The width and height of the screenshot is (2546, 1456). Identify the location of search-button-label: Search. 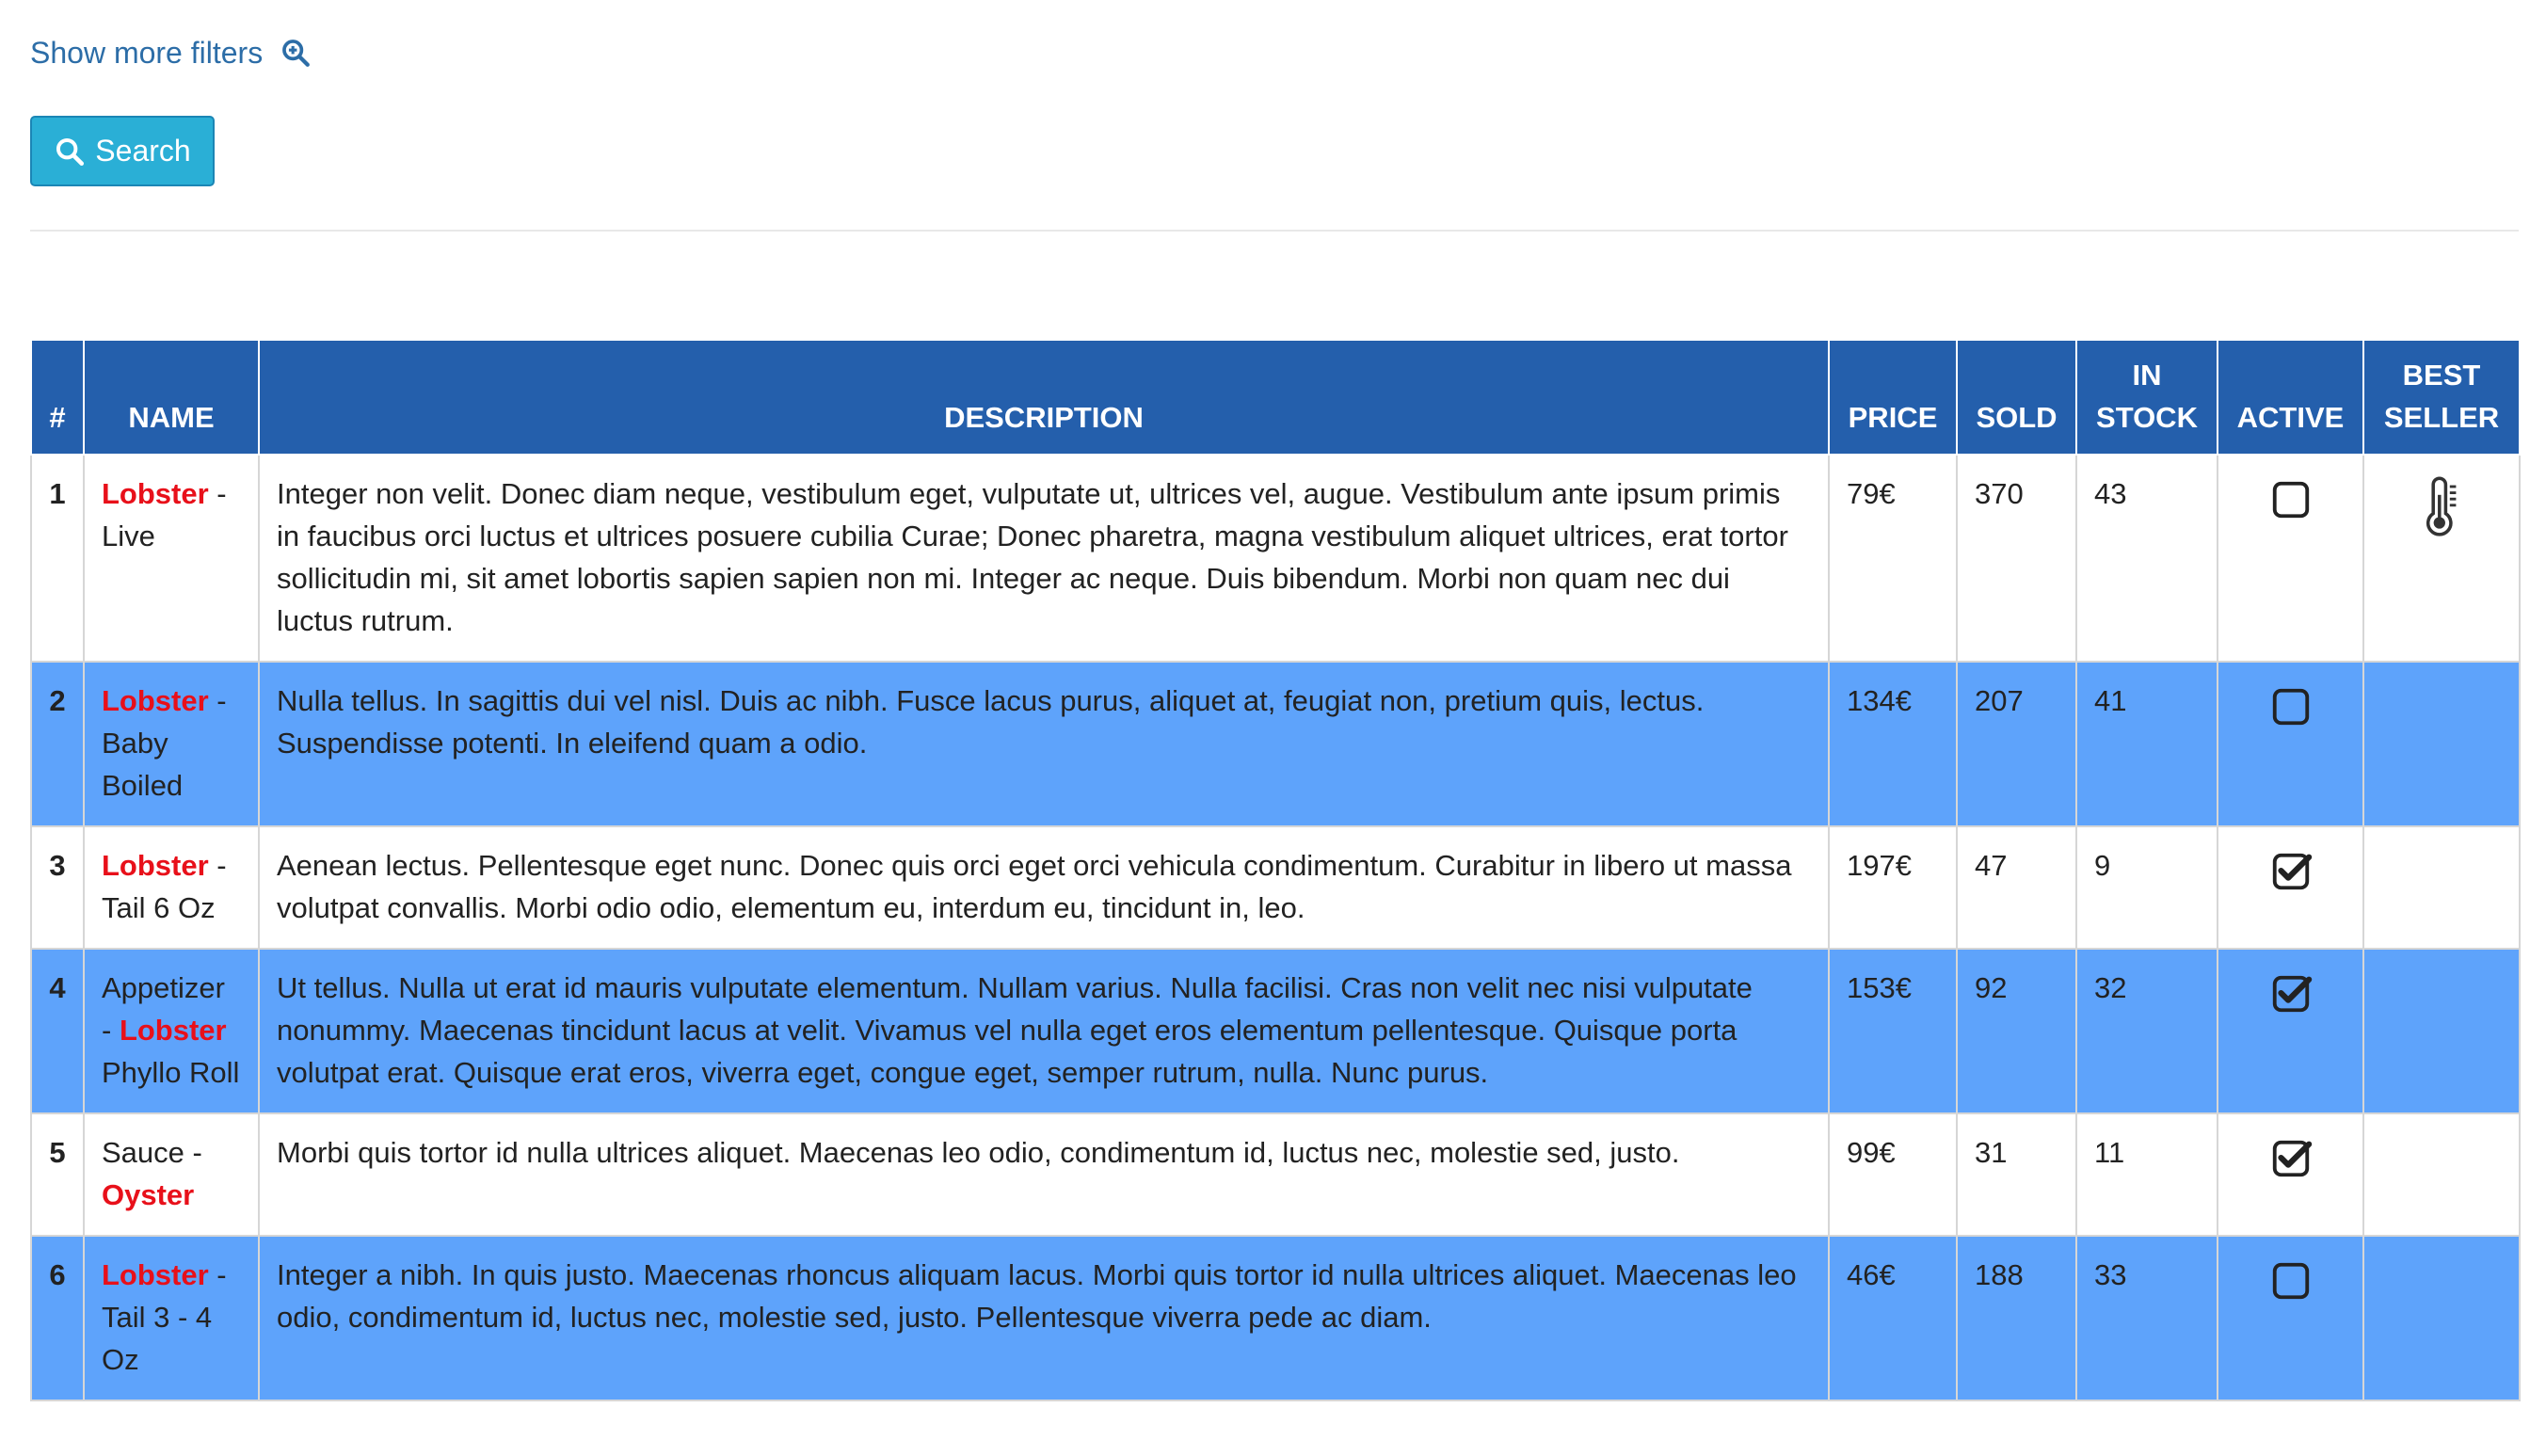
(143, 151).